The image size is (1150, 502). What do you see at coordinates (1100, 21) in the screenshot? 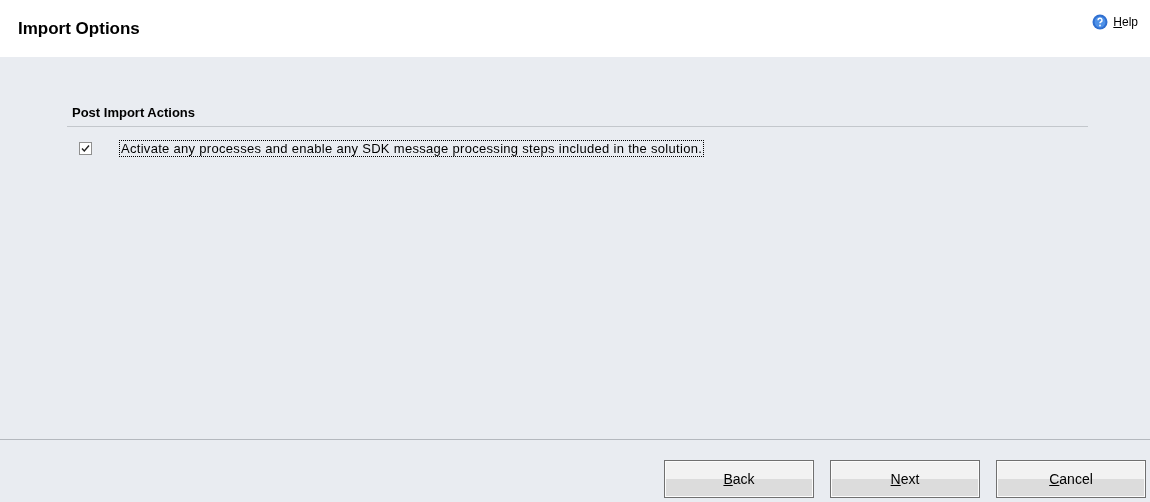
I see `help-icon` at bounding box center [1100, 21].